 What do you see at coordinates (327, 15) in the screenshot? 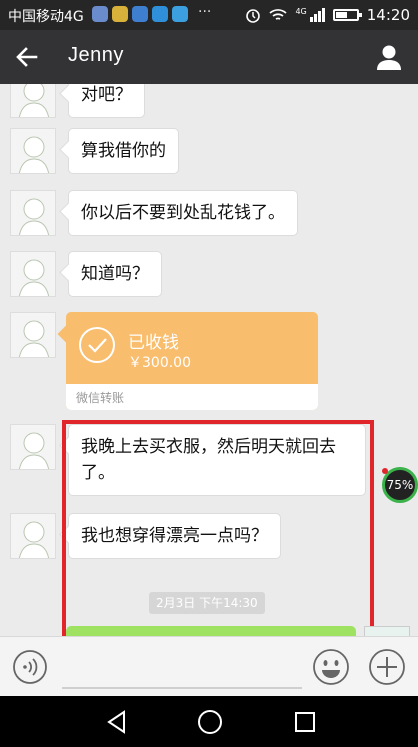
I see `status-right: 4G 14:20` at bounding box center [327, 15].